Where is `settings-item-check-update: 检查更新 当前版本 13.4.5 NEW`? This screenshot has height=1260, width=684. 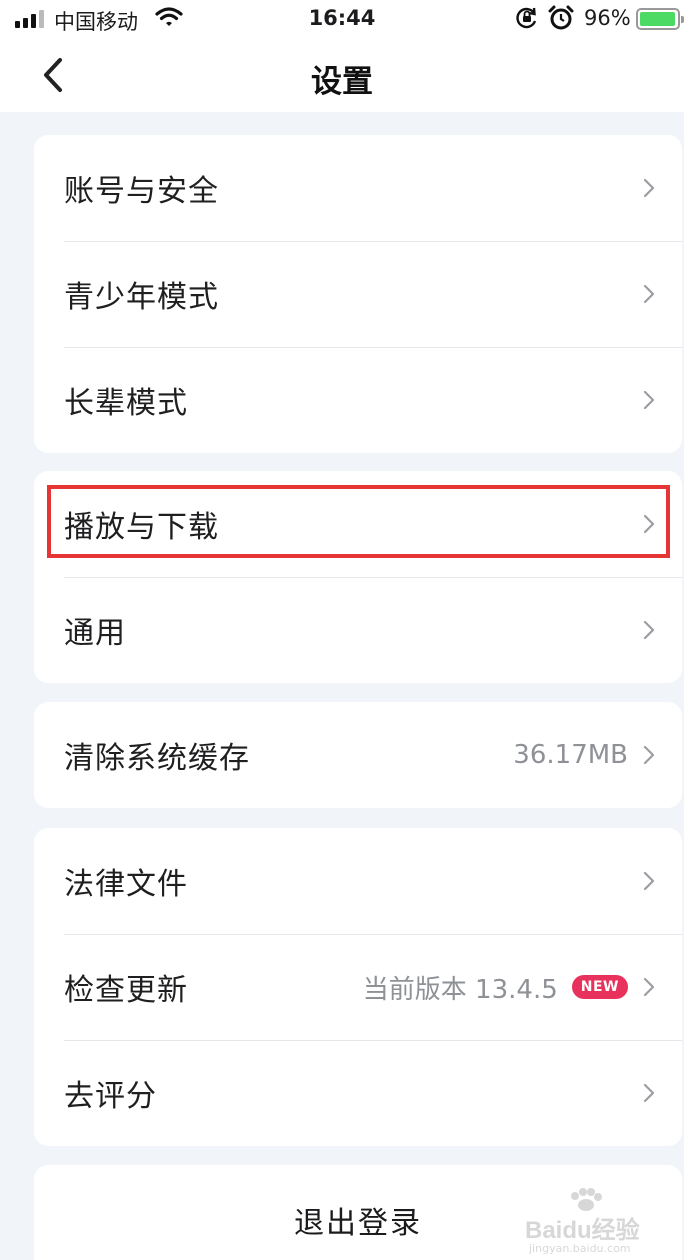 settings-item-check-update: 检查更新 当前版本 13.4.5 NEW is located at coordinates (358, 987).